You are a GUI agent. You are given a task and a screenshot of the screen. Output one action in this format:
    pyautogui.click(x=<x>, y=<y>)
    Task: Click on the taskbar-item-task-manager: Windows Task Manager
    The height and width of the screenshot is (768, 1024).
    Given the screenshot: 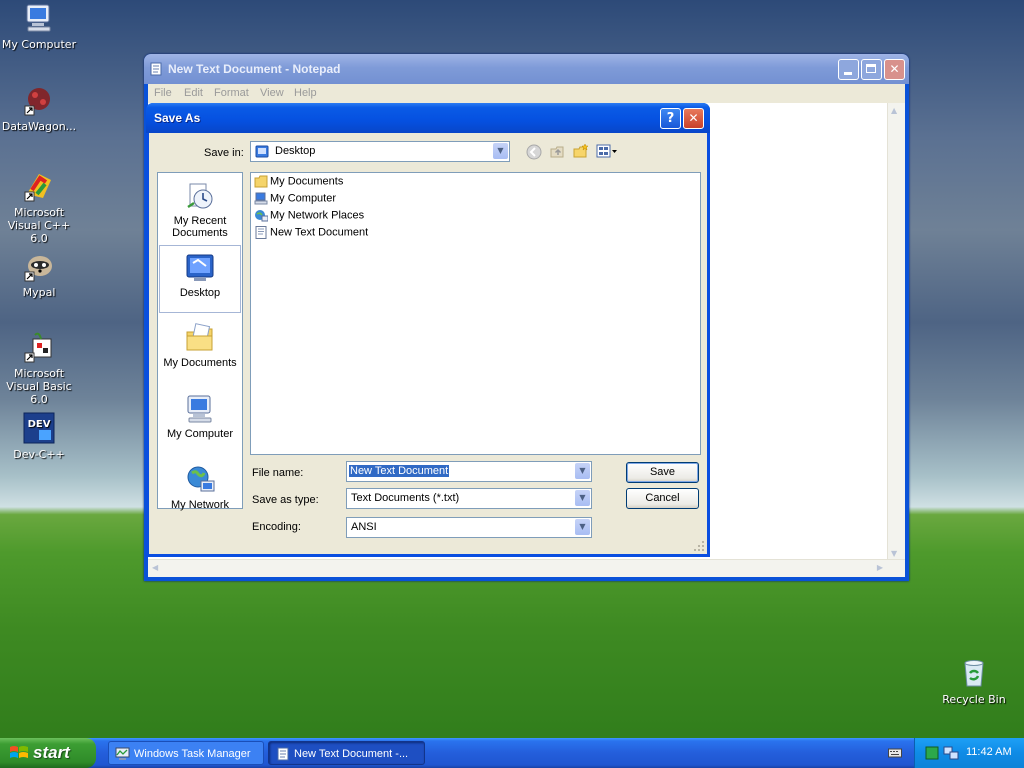 What is the action you would take?
    pyautogui.click(x=186, y=753)
    